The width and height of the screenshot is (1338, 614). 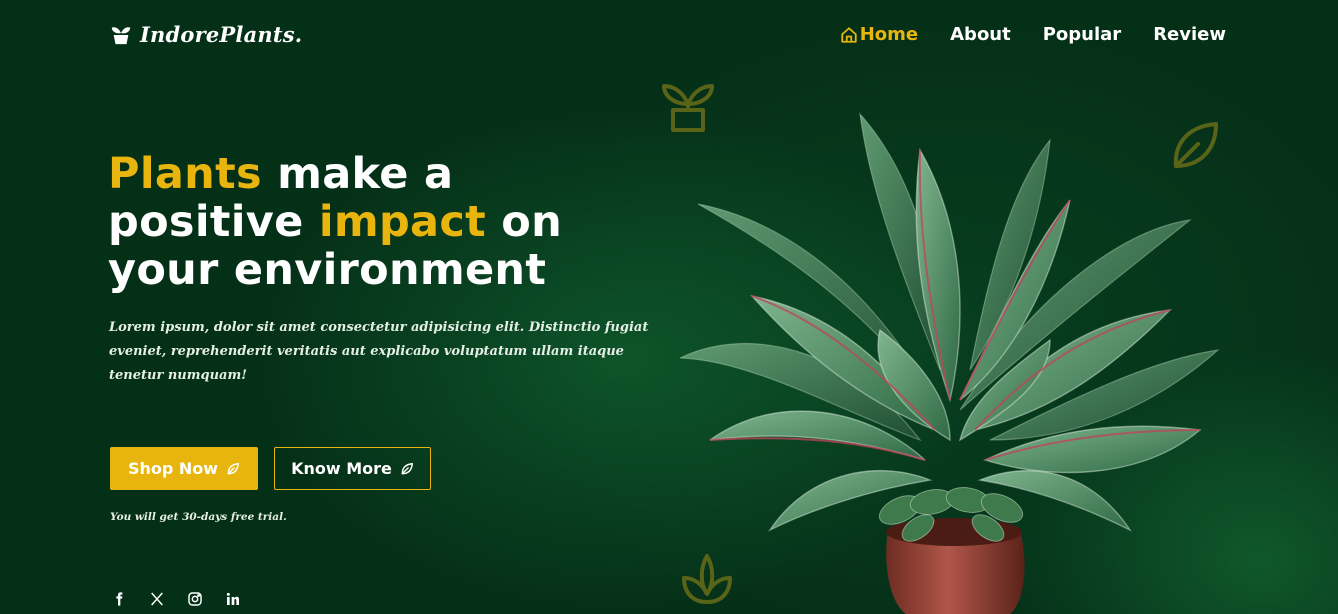 I want to click on know-more-label: Know More, so click(x=341, y=468).